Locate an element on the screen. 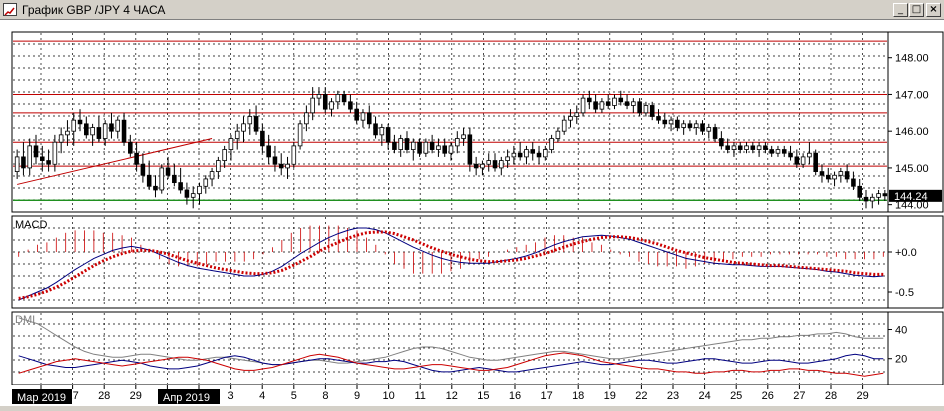  window-title: График GBP /JPY 4 ЧАСА is located at coordinates (94, 10).